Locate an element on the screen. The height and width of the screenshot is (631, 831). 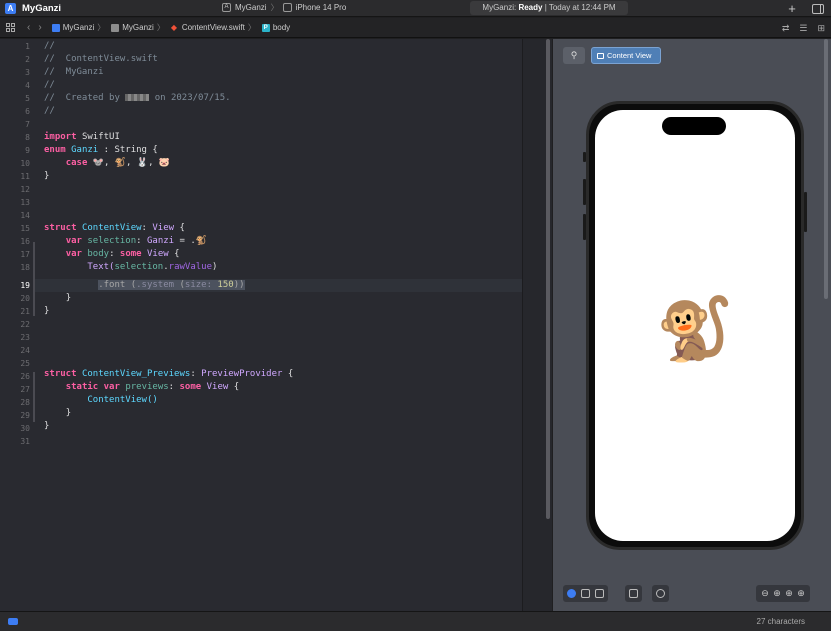
editor-options-icon: ☰ is located at coordinates (803, 28).